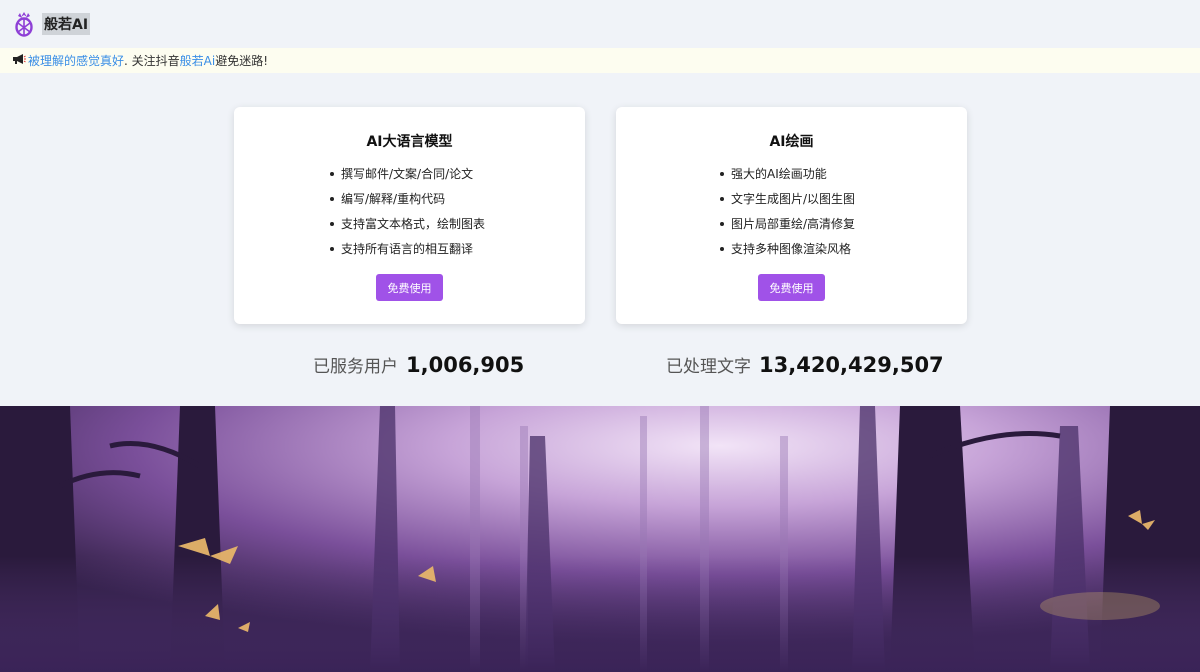  What do you see at coordinates (409, 142) in the screenshot?
I see `card-title: AI大语言模型` at bounding box center [409, 142].